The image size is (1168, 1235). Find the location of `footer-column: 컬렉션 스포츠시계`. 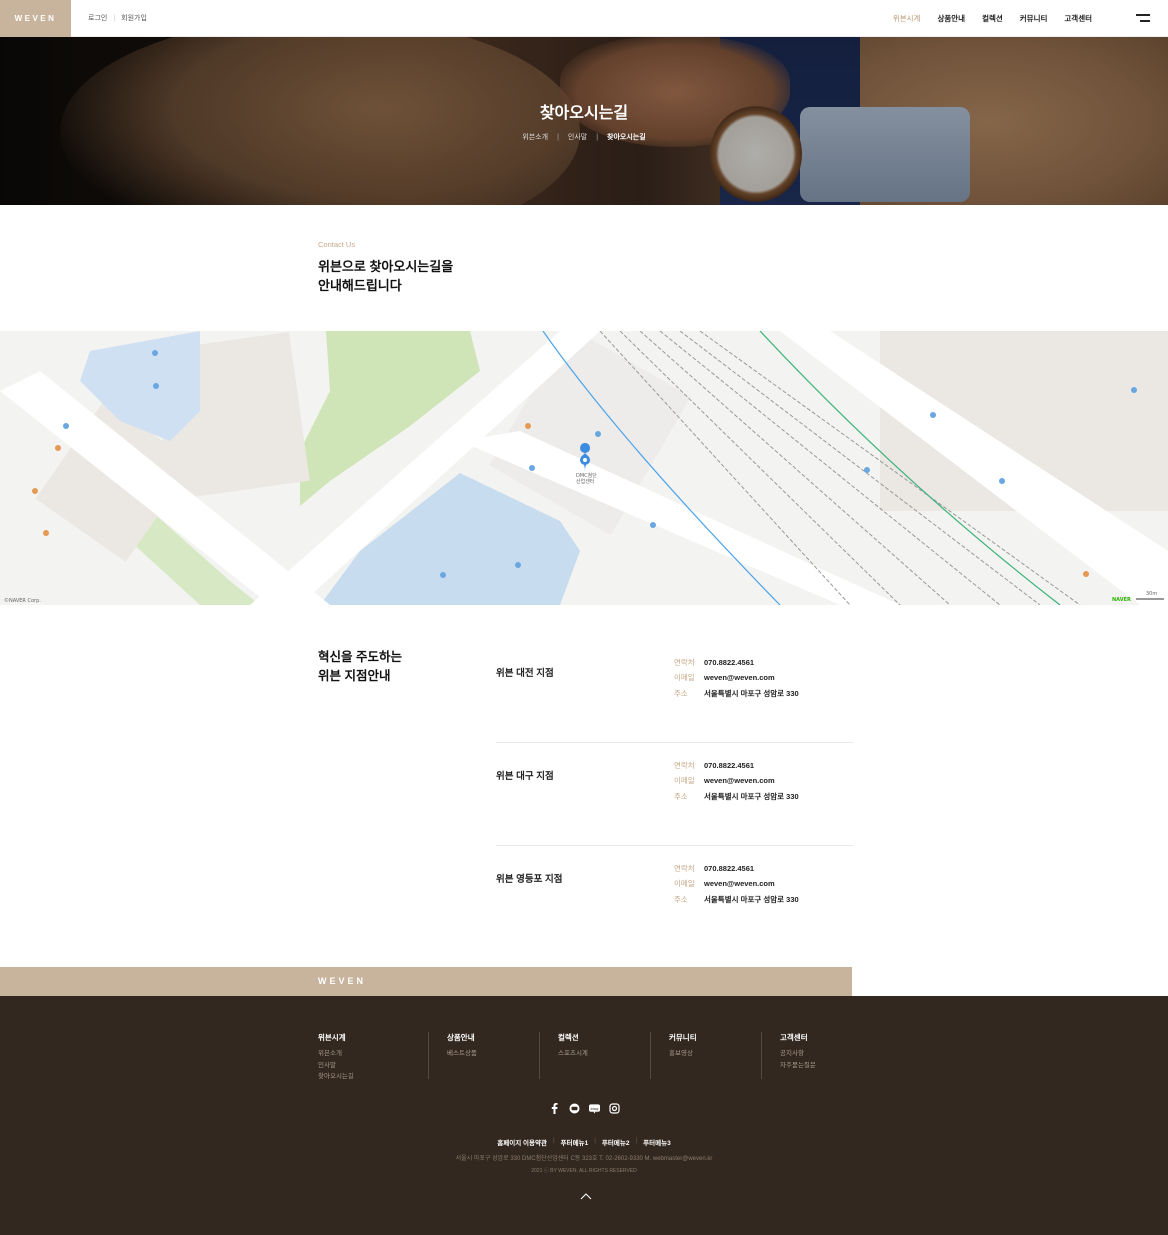

footer-column: 컬렉션 스포츠시계 is located at coordinates (595, 1055).